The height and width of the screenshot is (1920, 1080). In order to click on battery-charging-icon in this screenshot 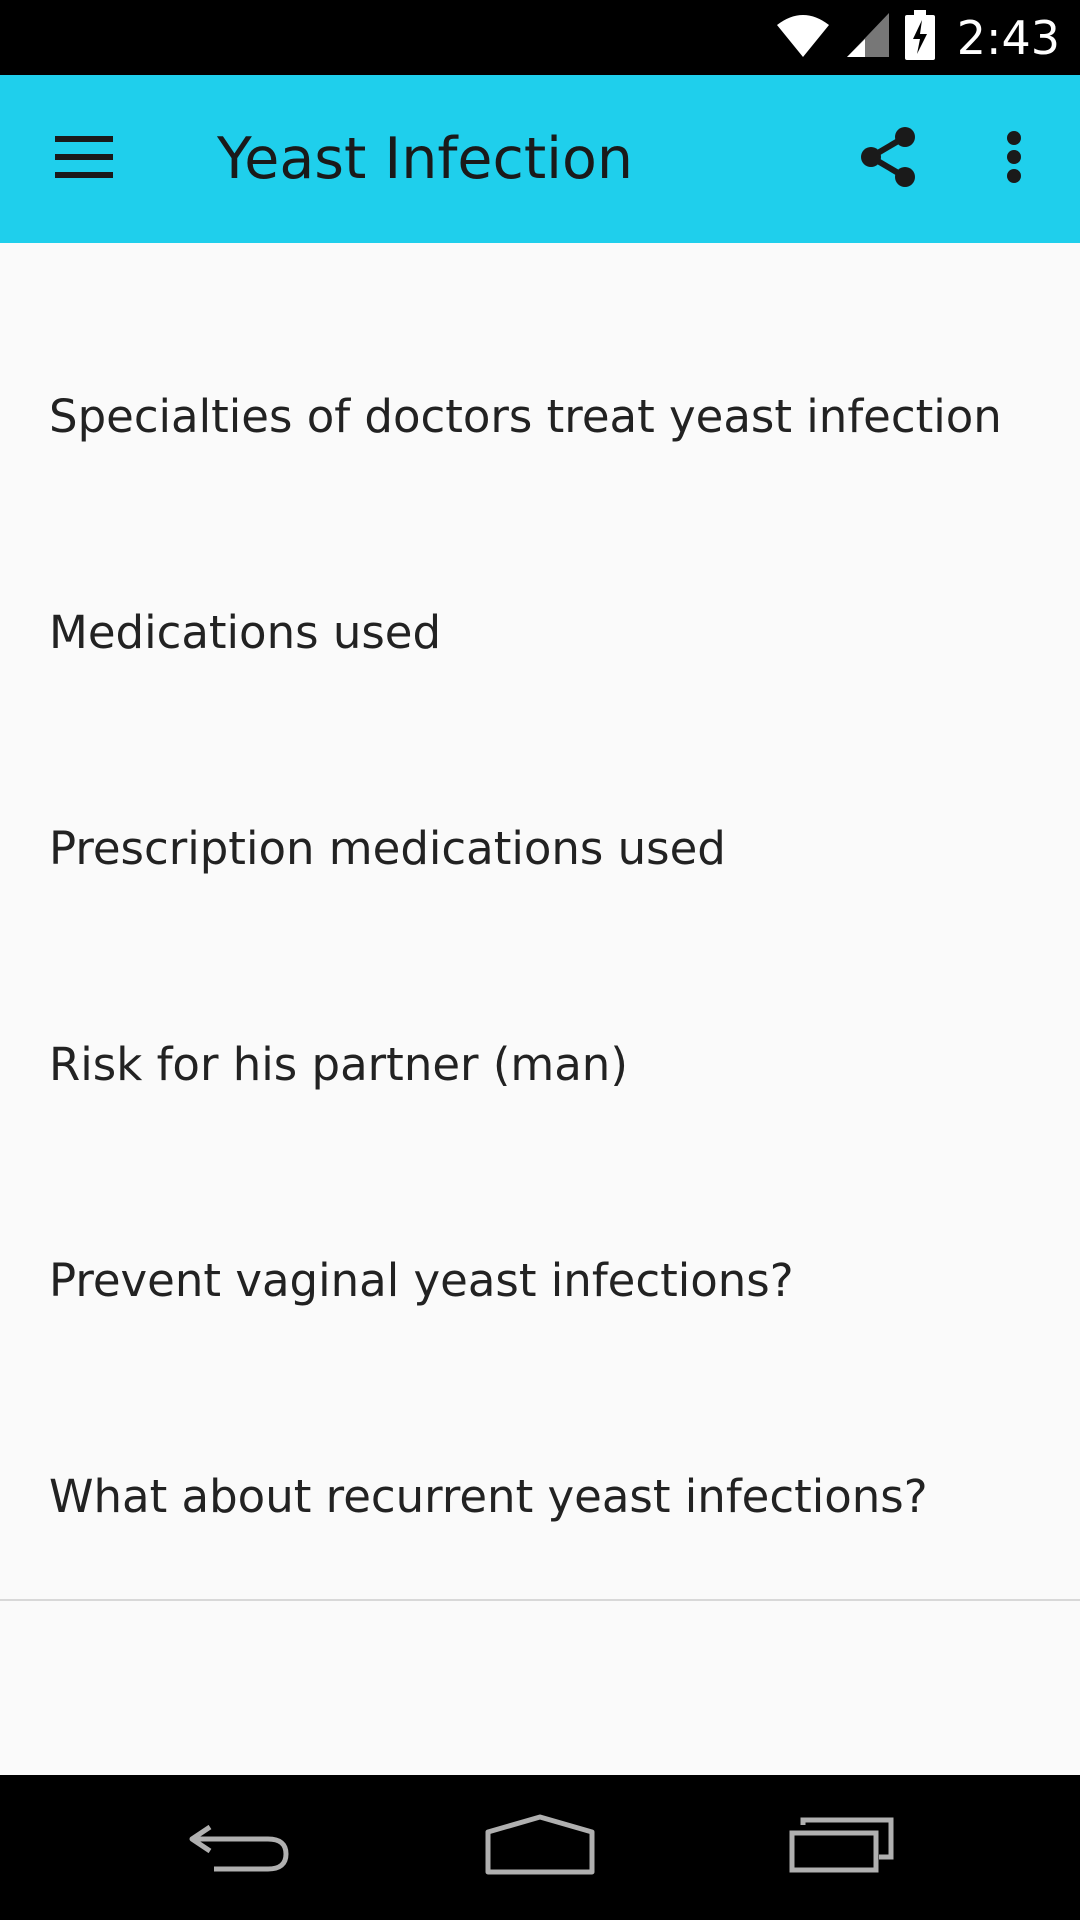, I will do `click(919, 37)`.